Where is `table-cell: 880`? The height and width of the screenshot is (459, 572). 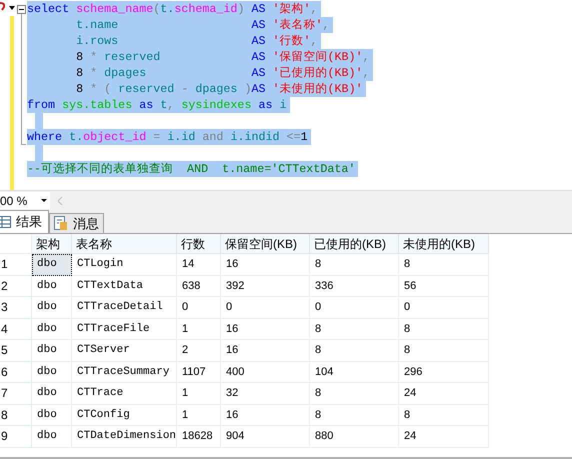 table-cell: 880 is located at coordinates (354, 437).